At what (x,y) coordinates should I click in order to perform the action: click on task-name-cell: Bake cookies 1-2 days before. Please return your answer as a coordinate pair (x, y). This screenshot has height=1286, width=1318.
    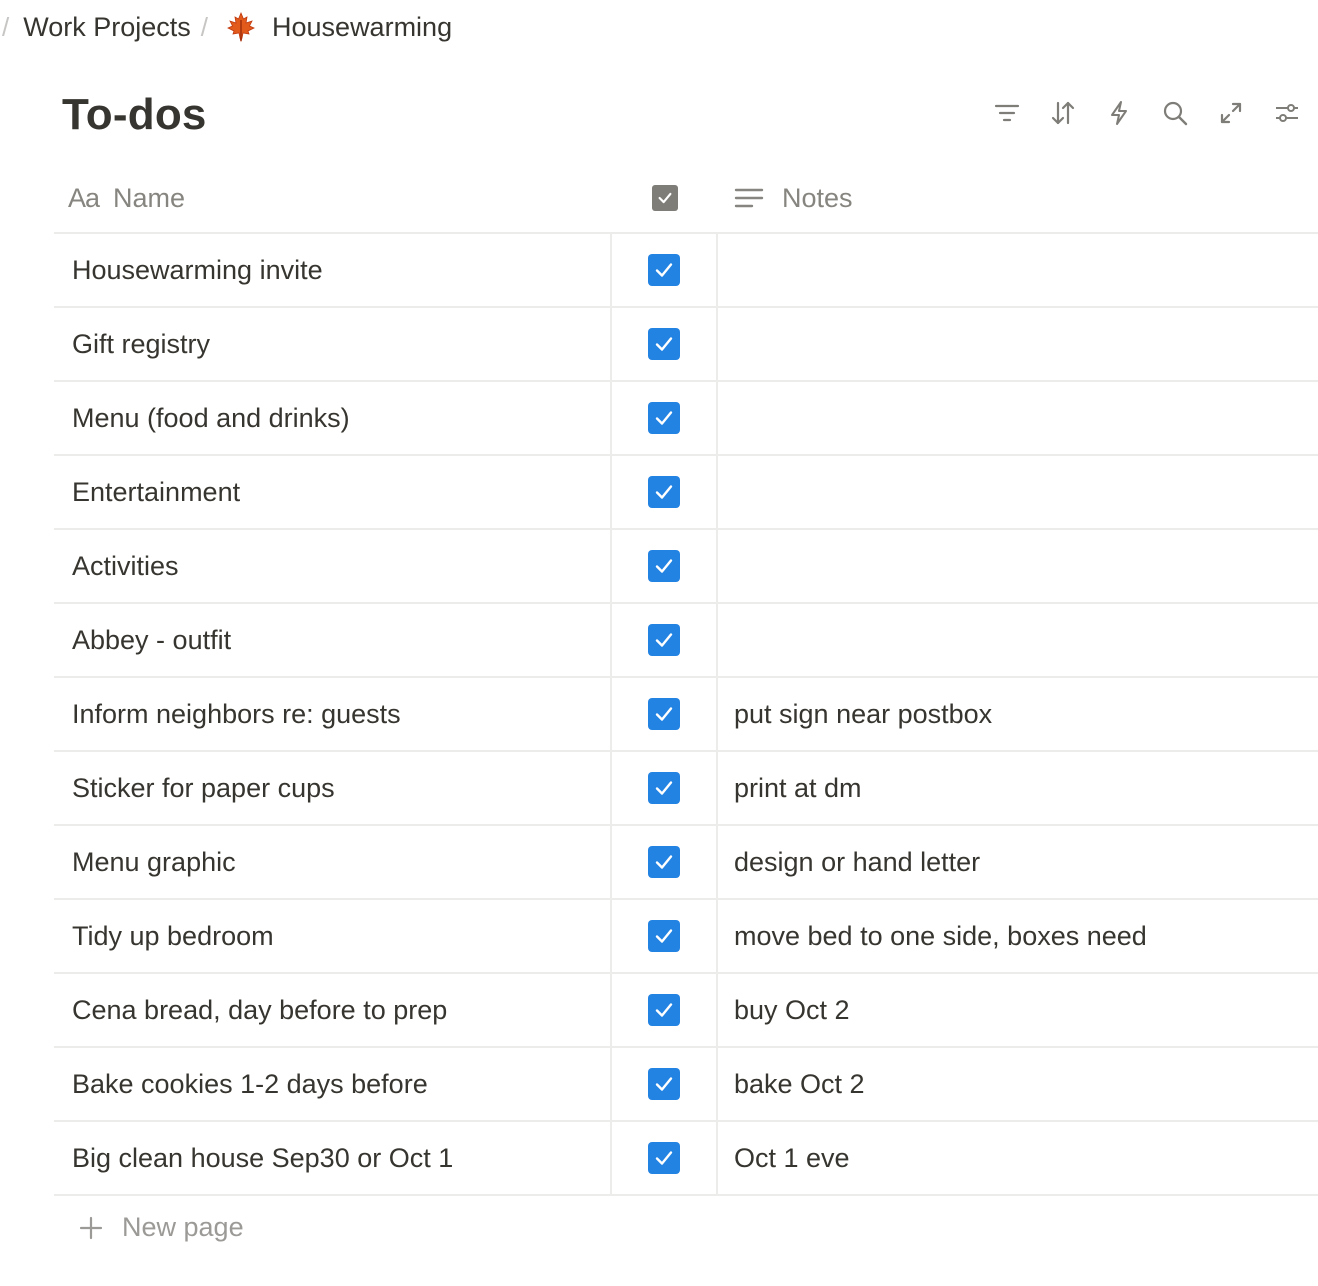
    Looking at the image, I should click on (333, 1084).